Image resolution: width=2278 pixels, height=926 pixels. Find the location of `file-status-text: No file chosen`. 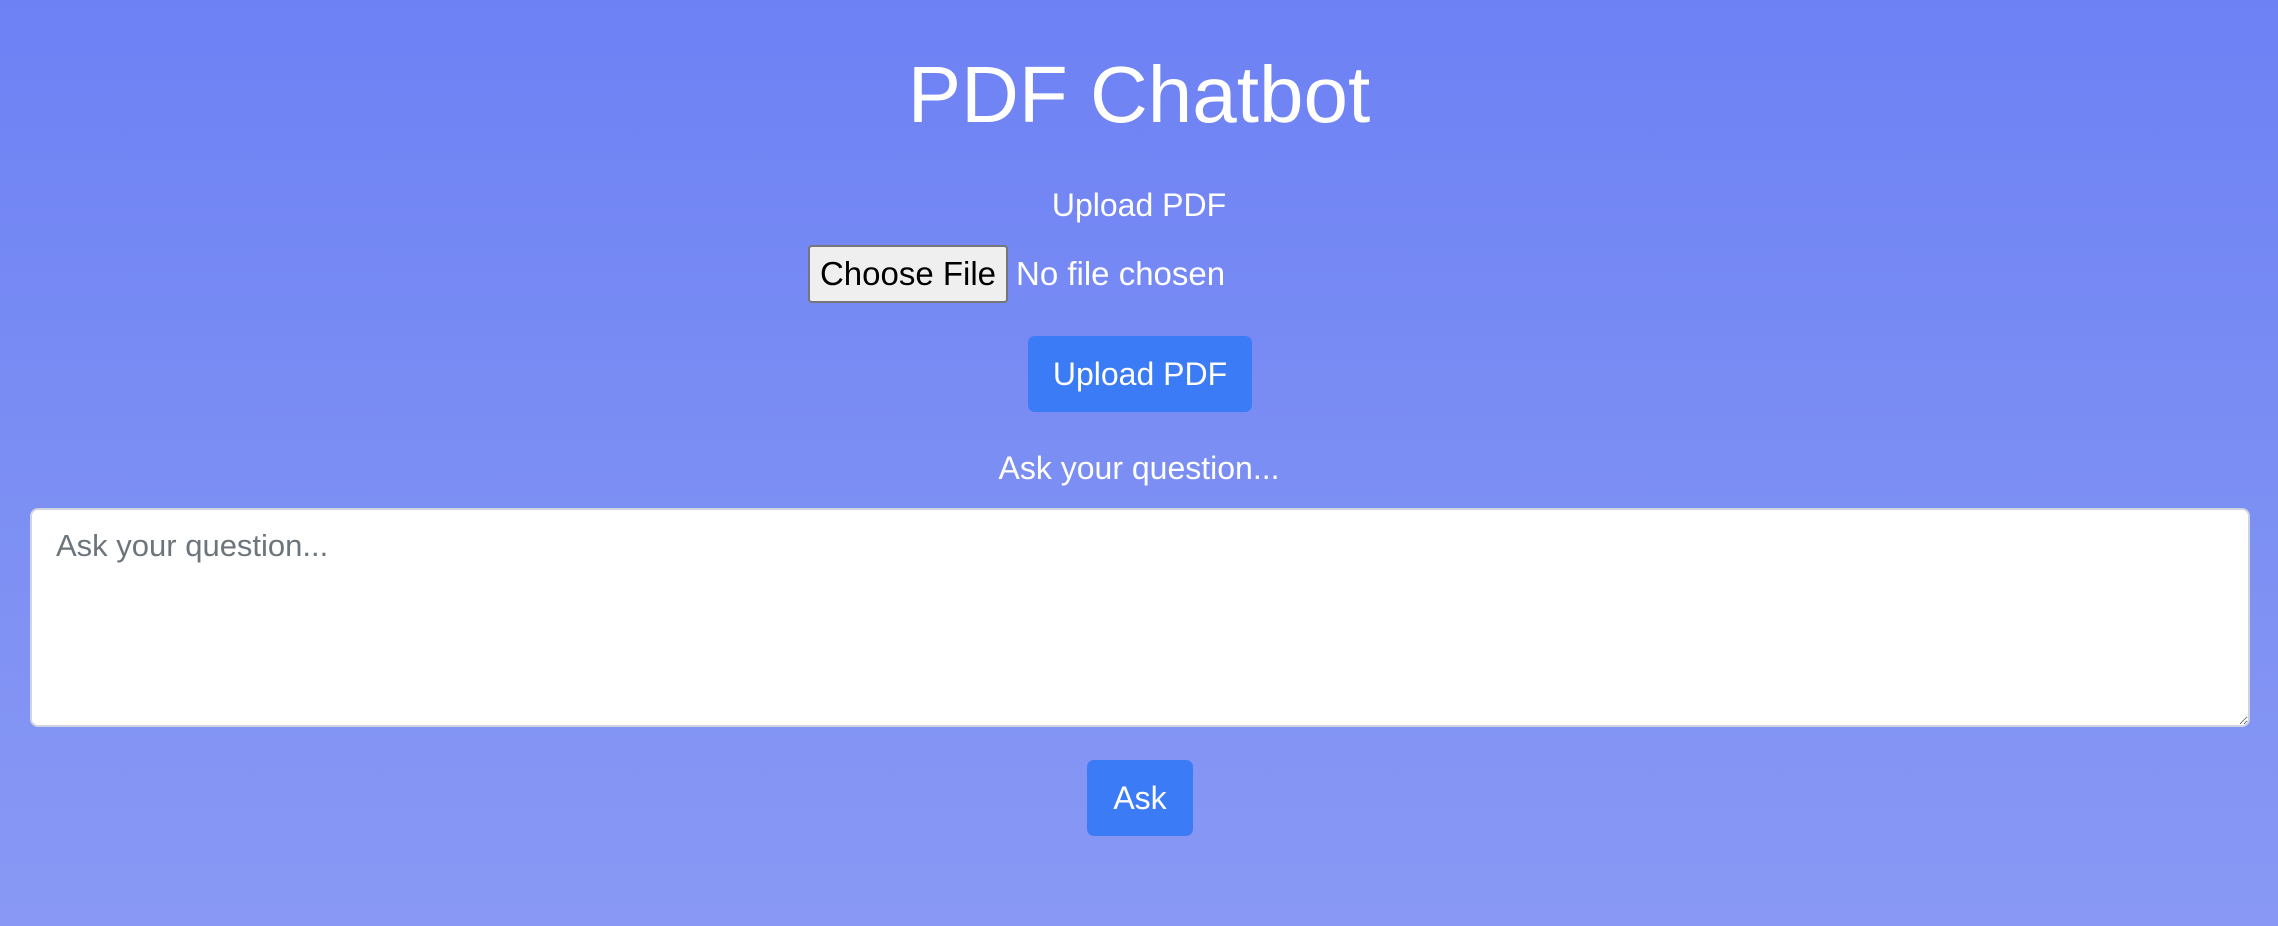

file-status-text: No file chosen is located at coordinates (1121, 273).